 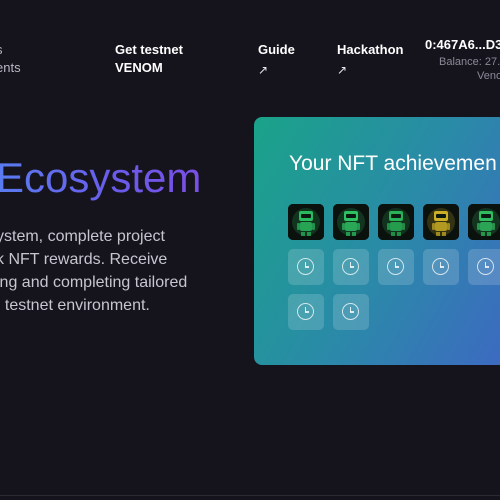 What do you see at coordinates (84, 259) in the screenshot?
I see `hero-description-line: k NFT rewards. Receive` at bounding box center [84, 259].